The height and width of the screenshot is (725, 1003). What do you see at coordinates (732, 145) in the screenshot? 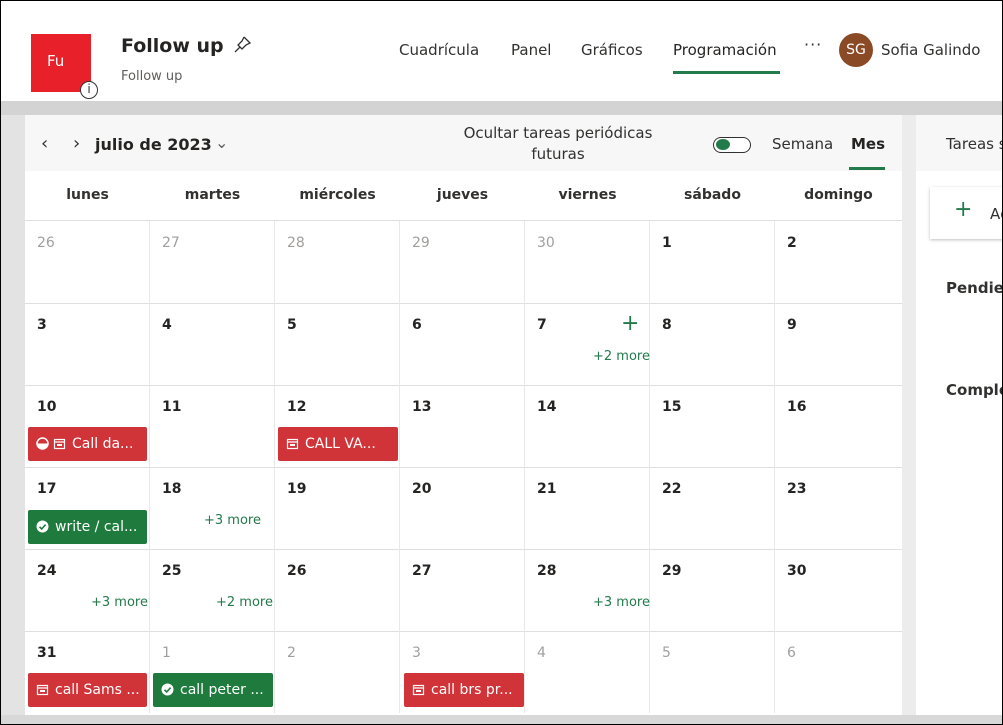
I see `hide-recurring-toggle` at bounding box center [732, 145].